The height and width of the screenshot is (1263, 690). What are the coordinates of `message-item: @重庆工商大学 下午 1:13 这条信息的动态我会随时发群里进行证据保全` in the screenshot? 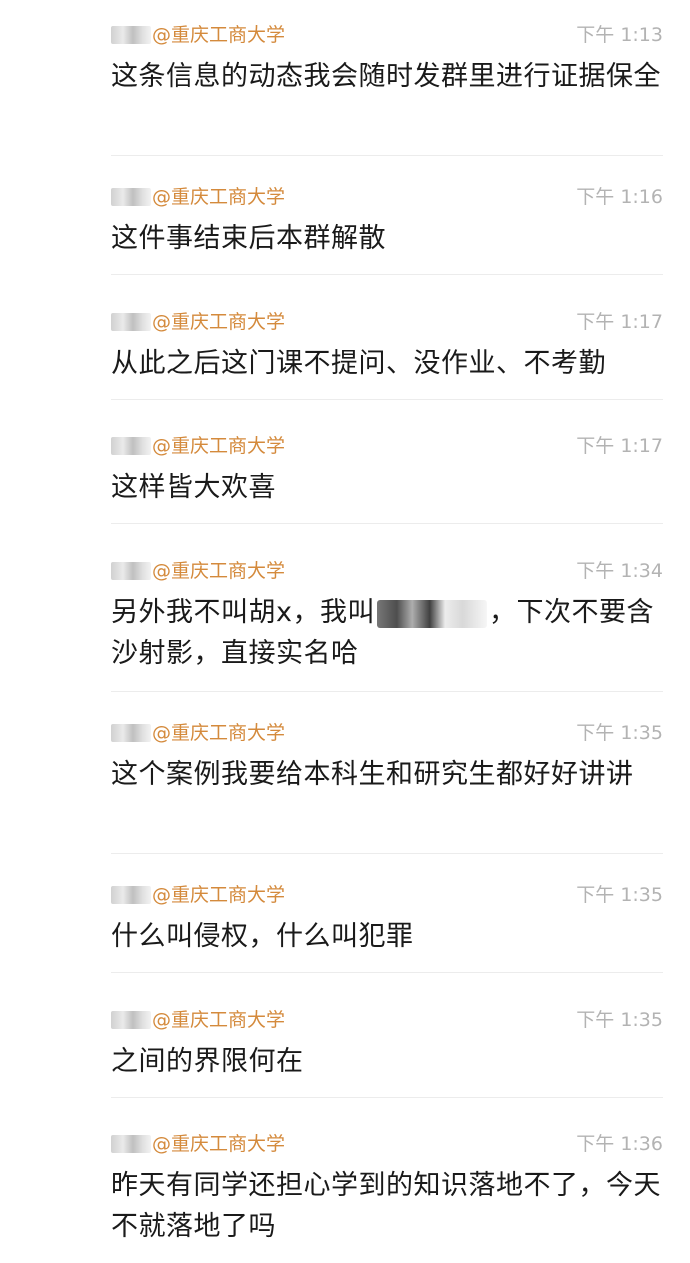 It's located at (387, 58).